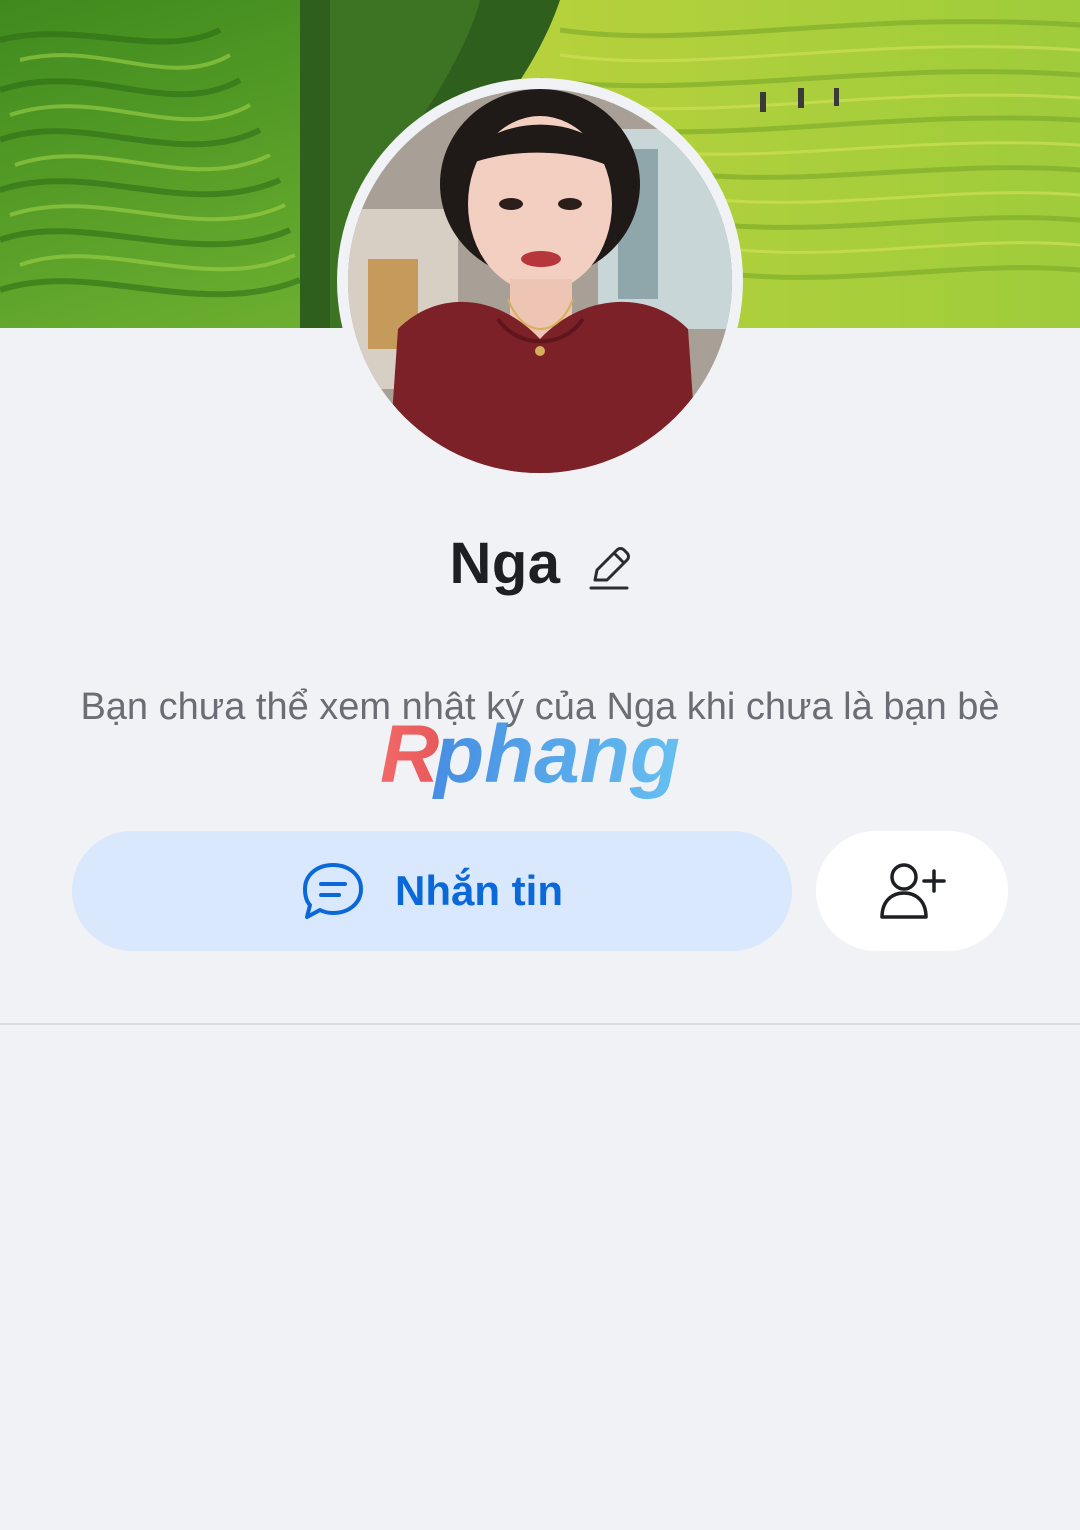 Image resolution: width=1080 pixels, height=1530 pixels. Describe the element at coordinates (540, 281) in the screenshot. I see `avatar` at that location.